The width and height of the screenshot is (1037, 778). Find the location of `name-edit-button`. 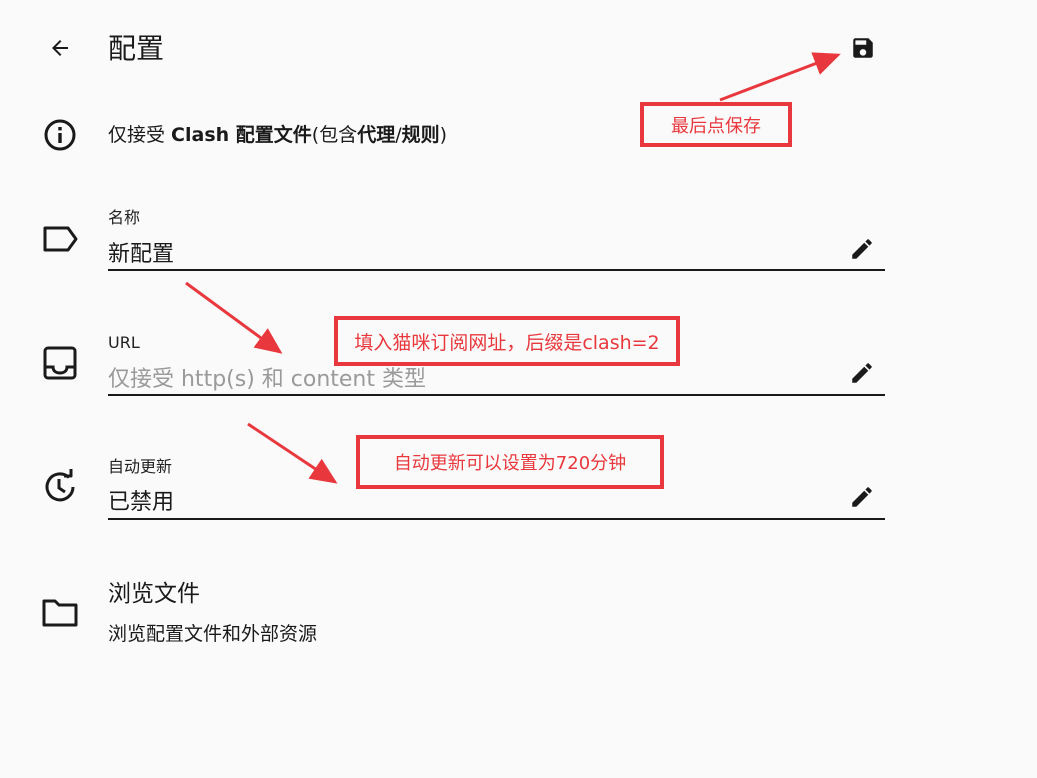

name-edit-button is located at coordinates (862, 249).